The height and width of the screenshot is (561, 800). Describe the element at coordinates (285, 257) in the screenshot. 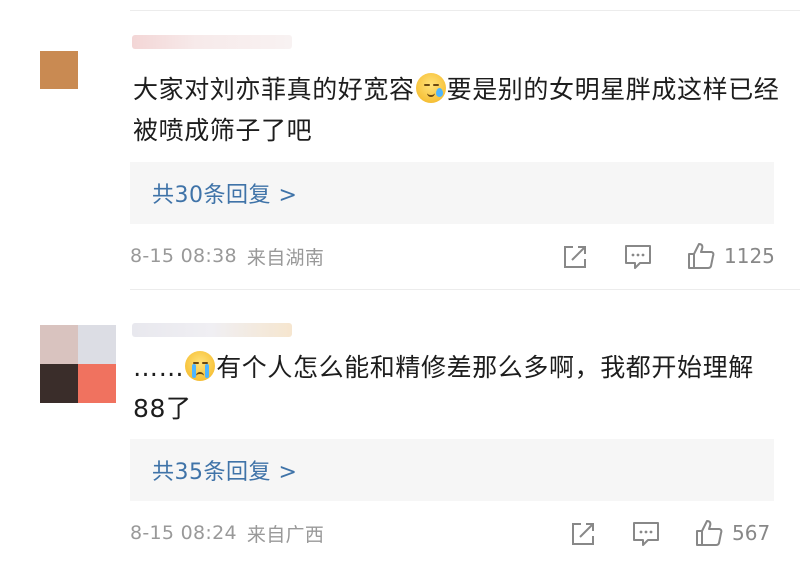

I see `comment-location: 来自湖南` at that location.